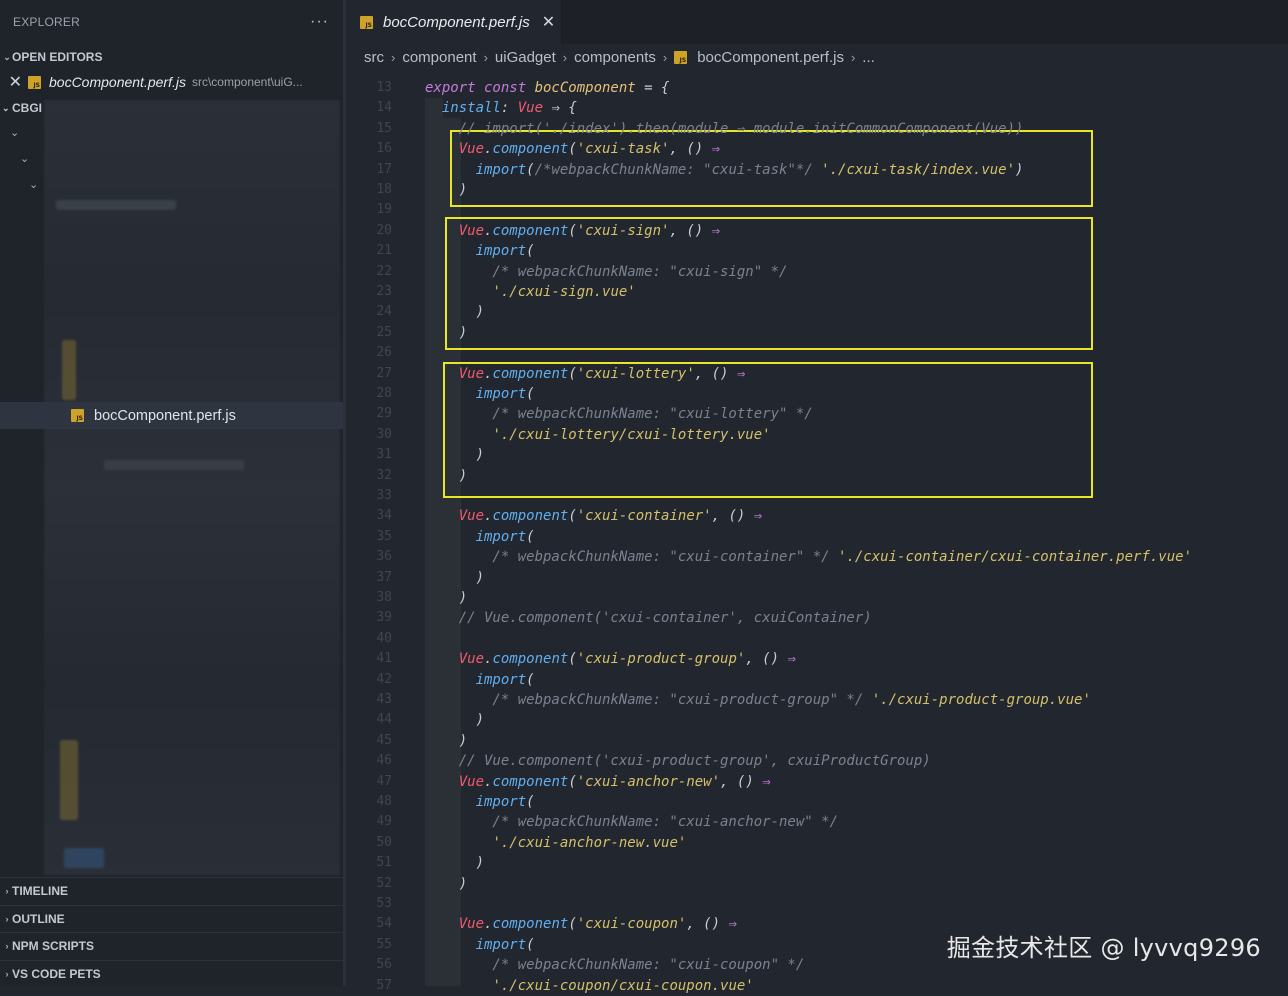  What do you see at coordinates (501, 679) in the screenshot?
I see `code-token: import` at bounding box center [501, 679].